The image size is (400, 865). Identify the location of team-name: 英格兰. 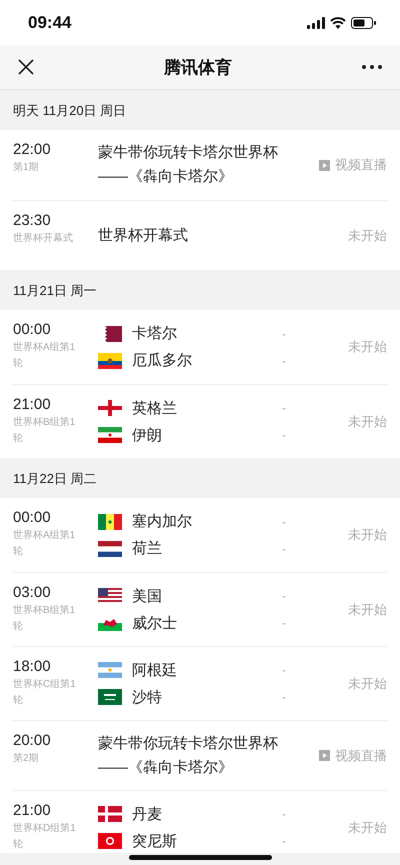
(155, 408).